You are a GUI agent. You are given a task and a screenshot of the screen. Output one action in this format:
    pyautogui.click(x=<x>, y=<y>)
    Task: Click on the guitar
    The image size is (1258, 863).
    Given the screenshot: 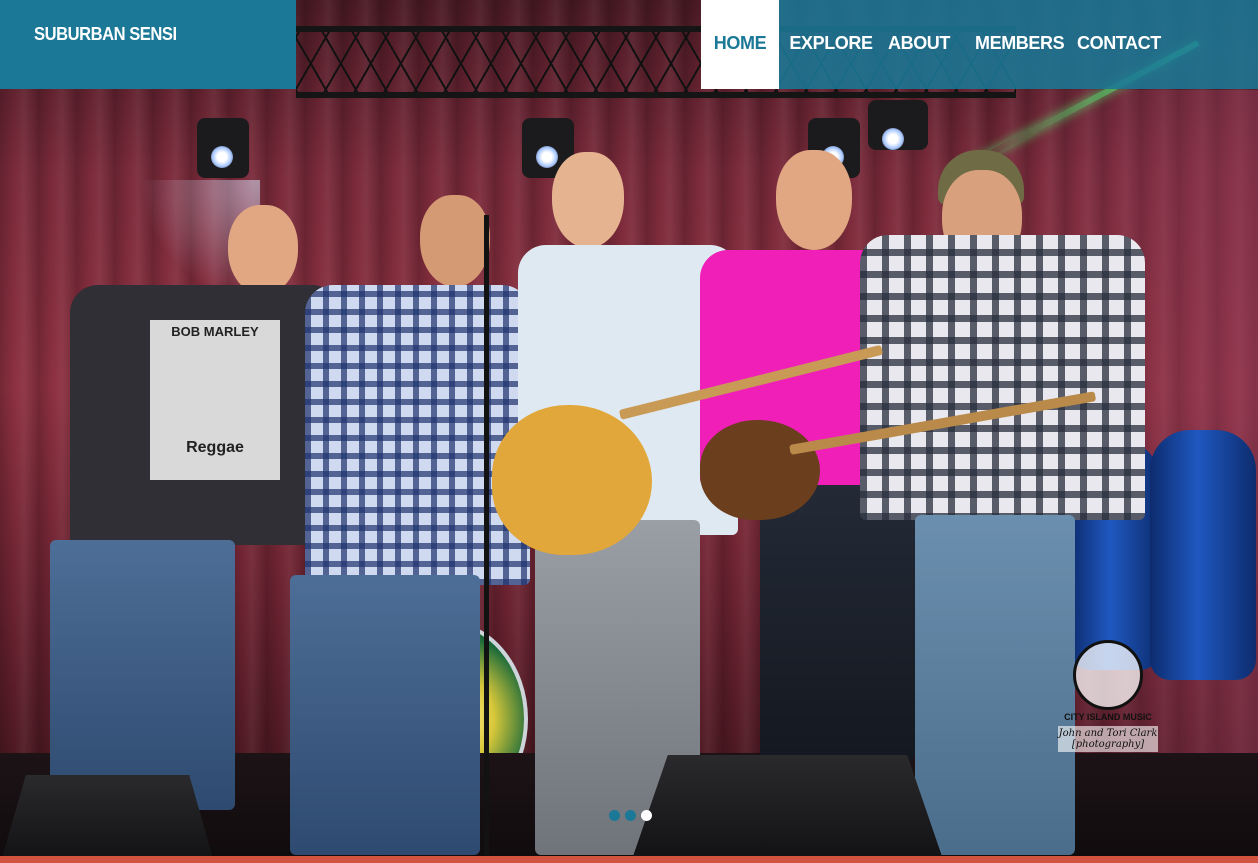 What is the action you would take?
    pyautogui.click(x=572, y=480)
    